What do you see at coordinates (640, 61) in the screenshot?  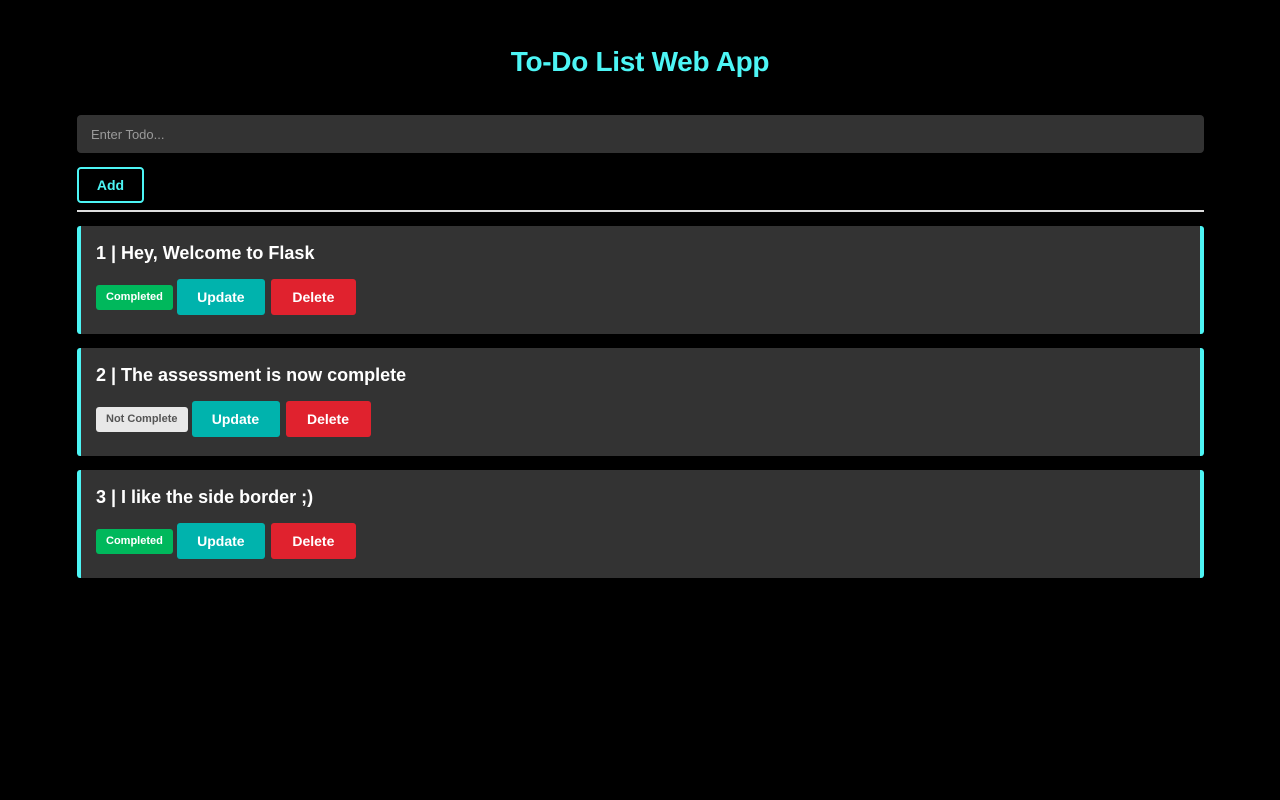 I see `page-title: To-Do List Web App` at bounding box center [640, 61].